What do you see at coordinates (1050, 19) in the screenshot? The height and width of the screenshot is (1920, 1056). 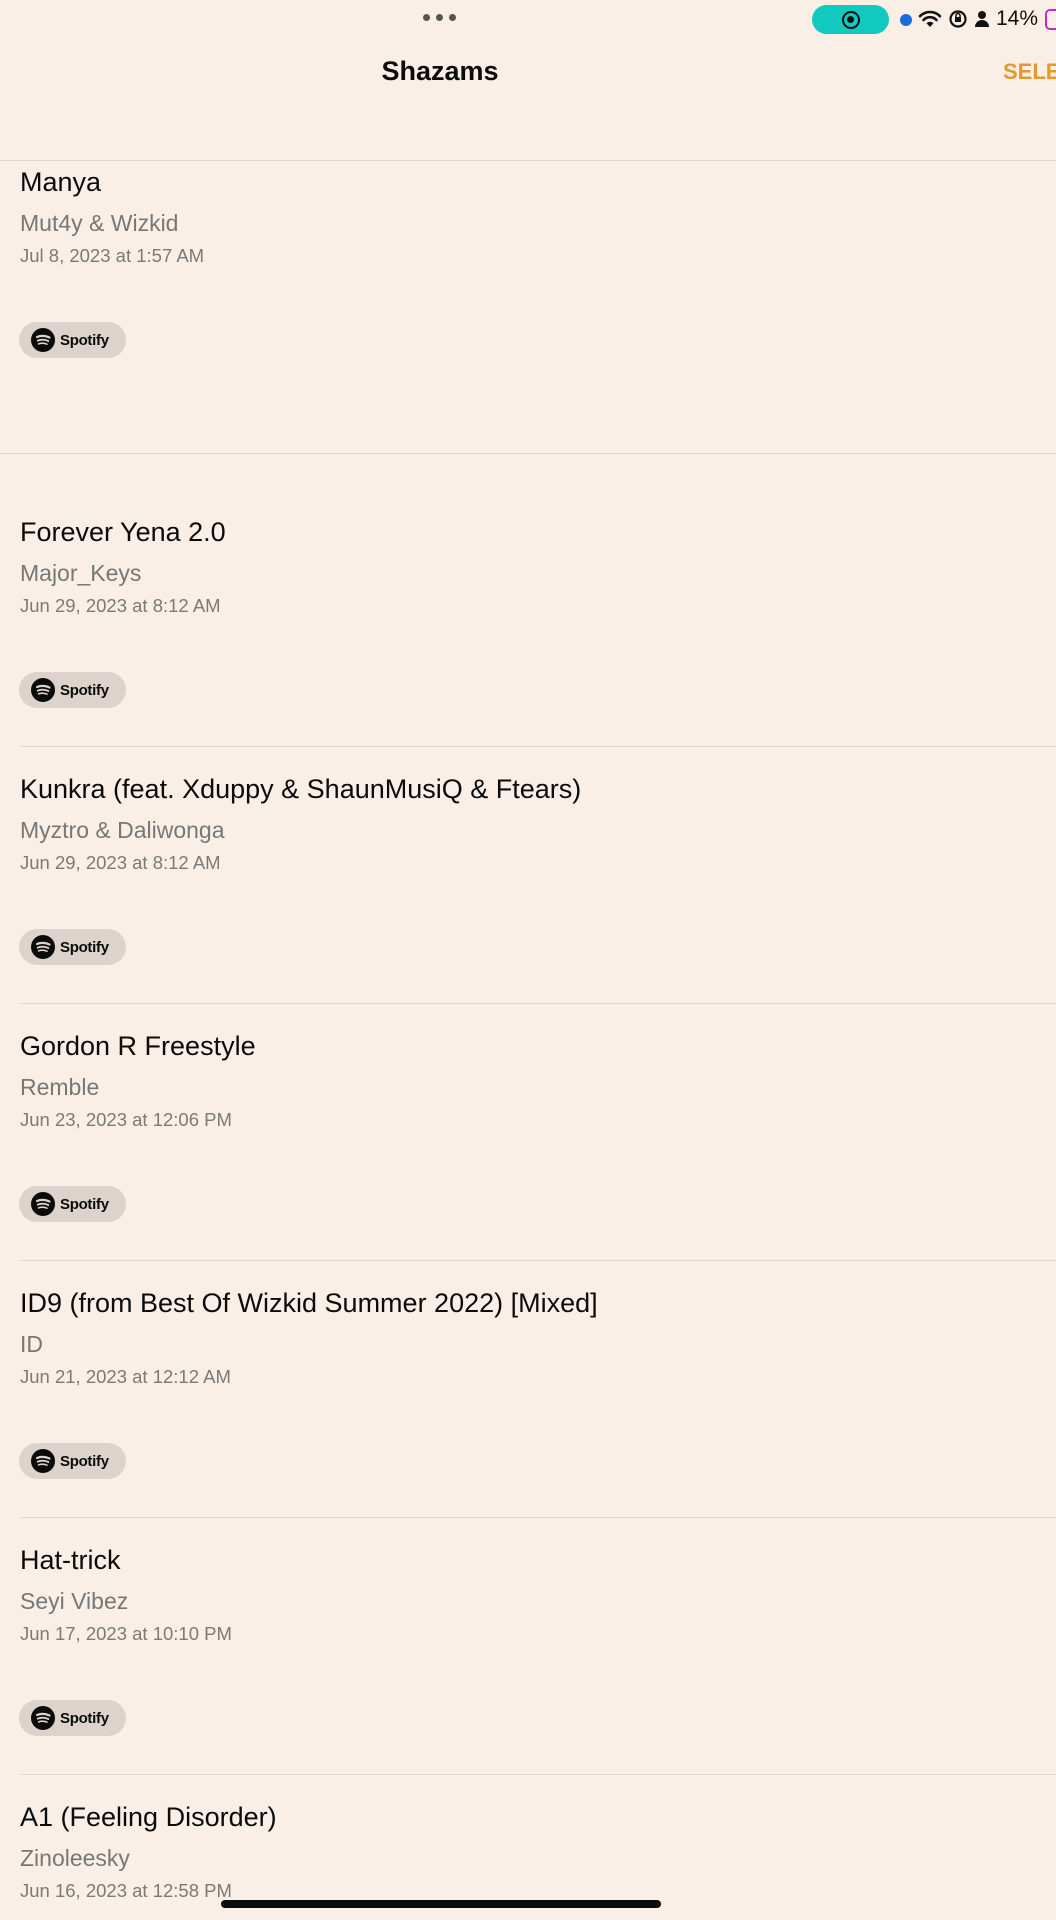 I see `battery-icon` at bounding box center [1050, 19].